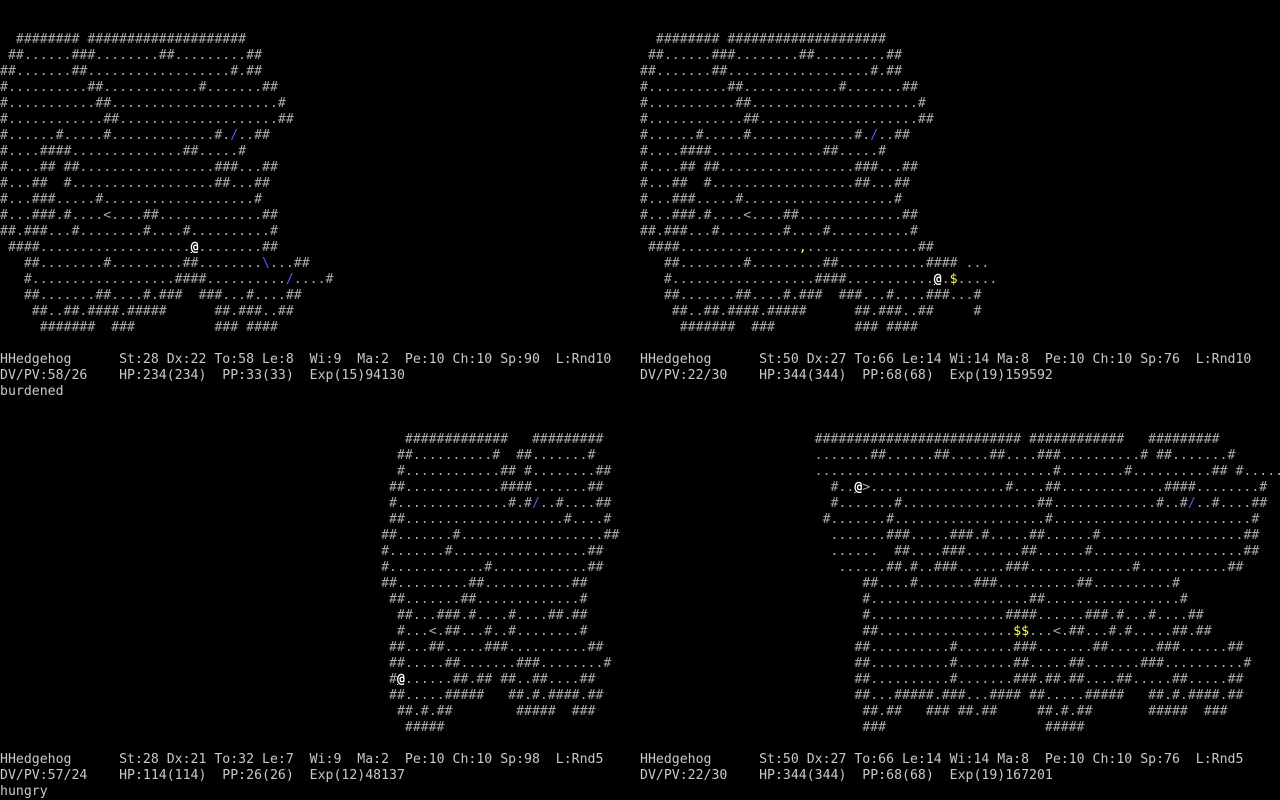 This screenshot has width=1280, height=800. What do you see at coordinates (294, 583) in the screenshot?
I see `map-row: ##.........##...........##` at bounding box center [294, 583].